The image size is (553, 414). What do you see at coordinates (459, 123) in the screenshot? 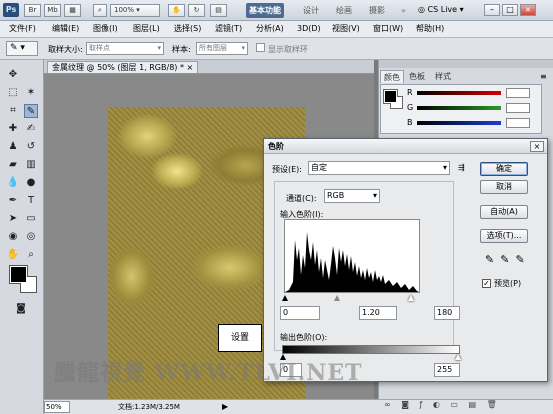
I see `blue-slider` at bounding box center [459, 123].